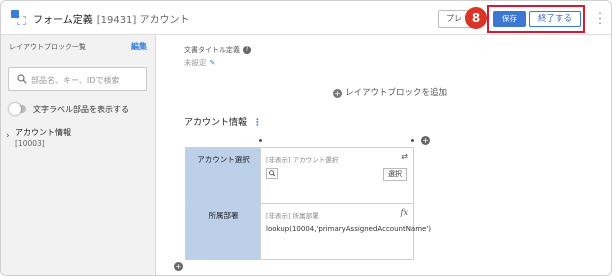 The height and width of the screenshot is (276, 612). Describe the element at coordinates (337, 176) in the screenshot. I see `field-cell: [非表示] アカウント選択 ⇄ 選択` at that location.